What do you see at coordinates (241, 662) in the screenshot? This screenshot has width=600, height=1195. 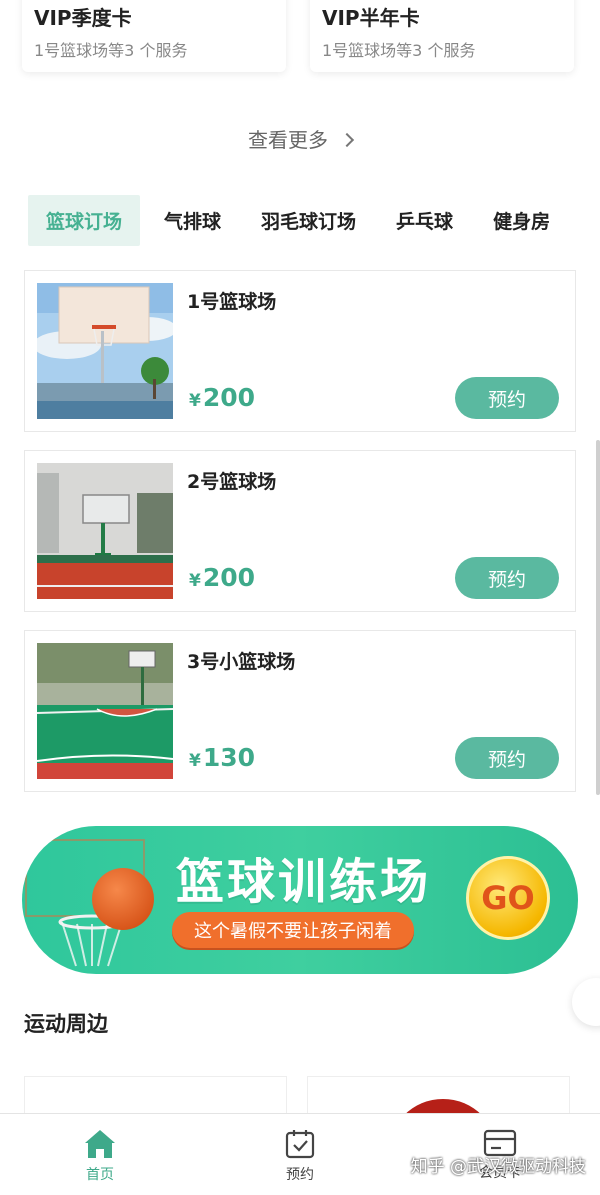 I see `venue-name: 3号小篮球场` at bounding box center [241, 662].